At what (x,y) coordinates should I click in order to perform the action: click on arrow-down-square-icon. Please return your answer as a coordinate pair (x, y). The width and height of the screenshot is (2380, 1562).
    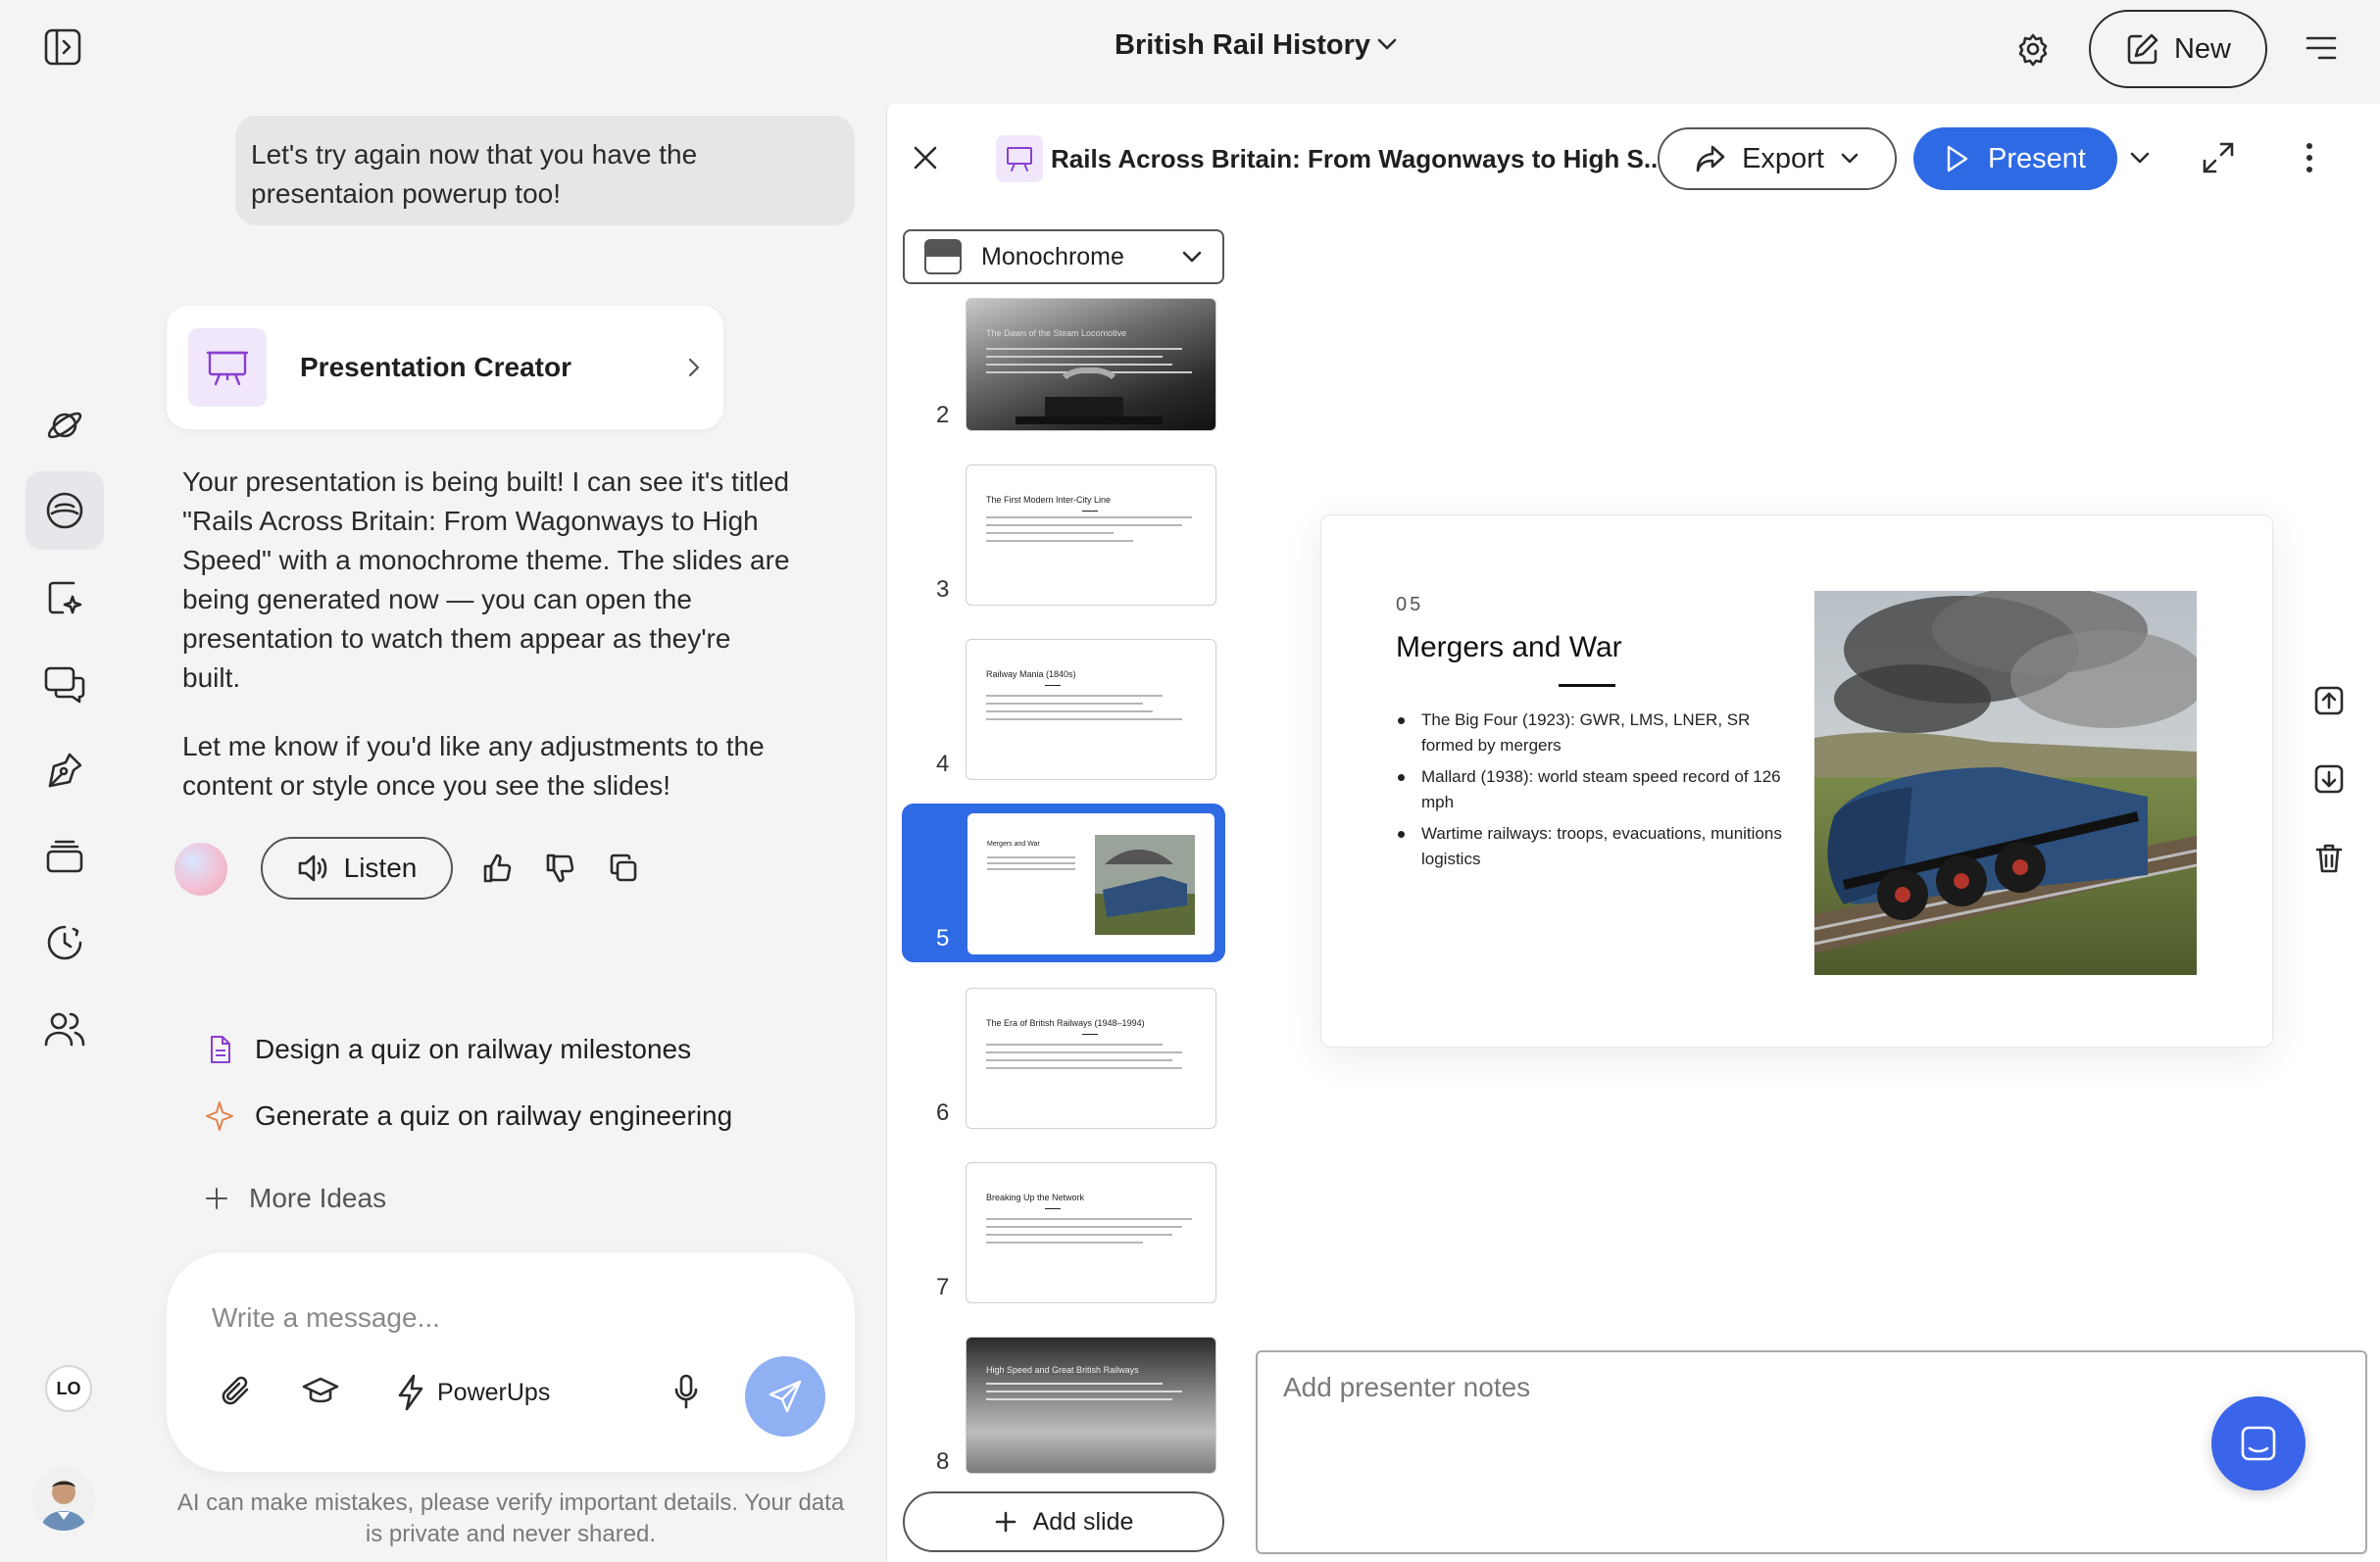
    Looking at the image, I should click on (2329, 779).